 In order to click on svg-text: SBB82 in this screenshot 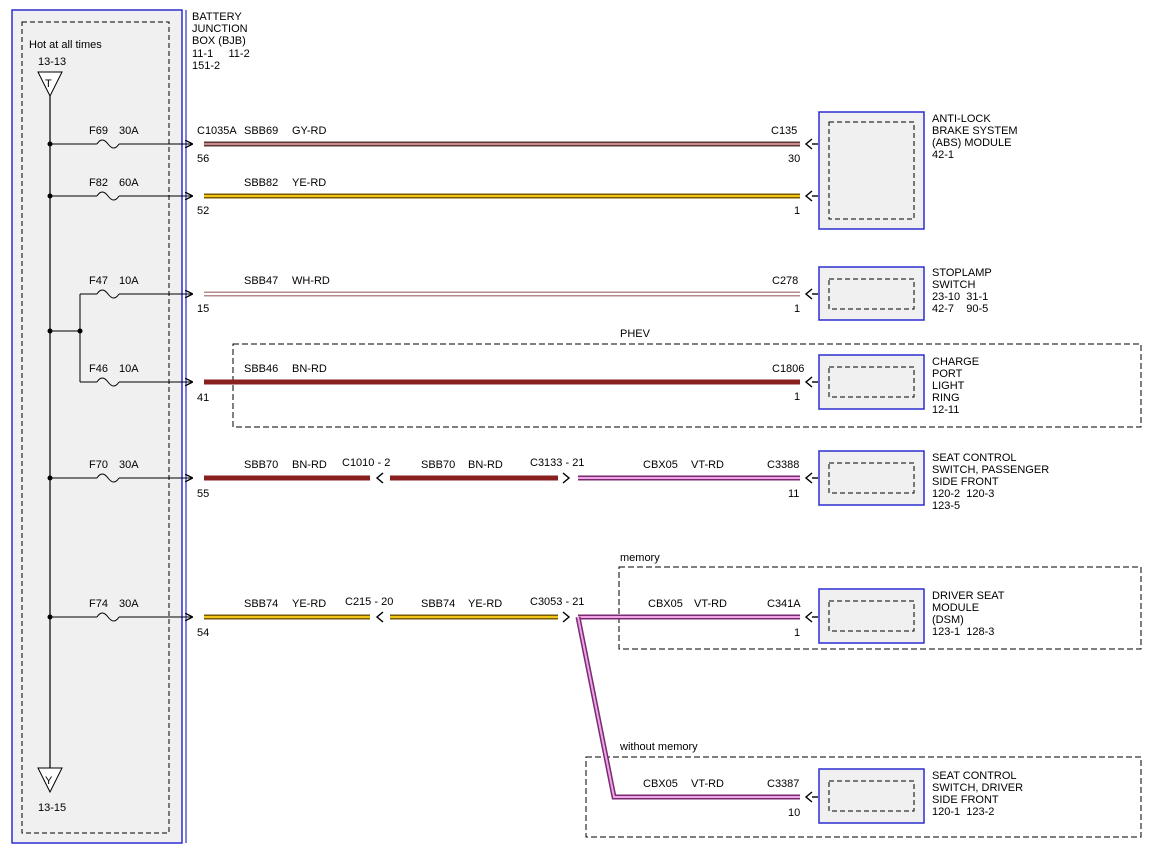, I will do `click(261, 183)`.